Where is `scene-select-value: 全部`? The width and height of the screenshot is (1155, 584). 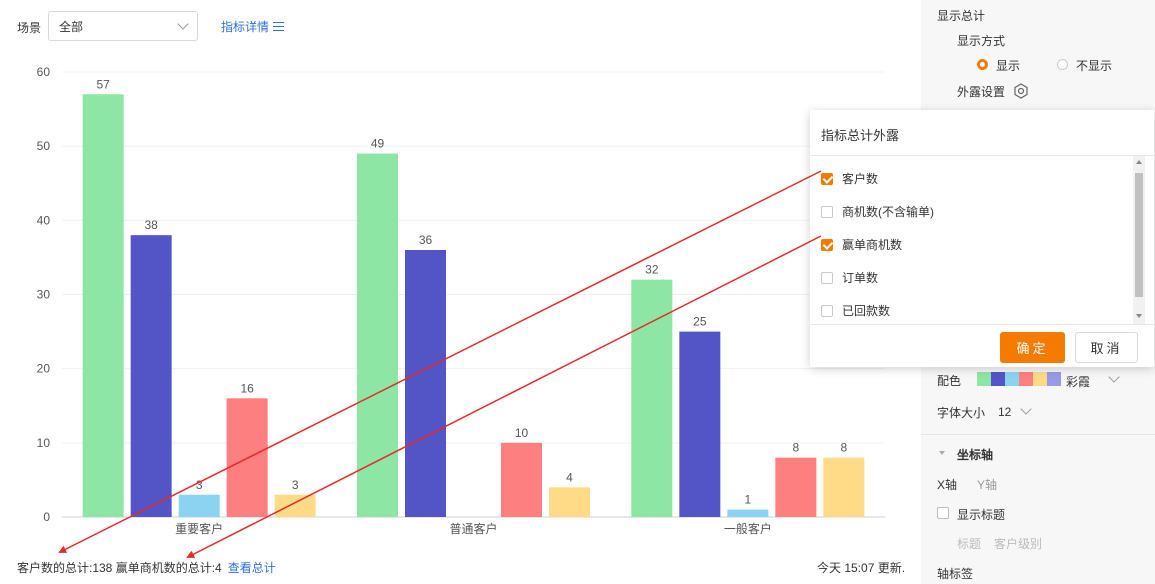
scene-select-value: 全部 is located at coordinates (71, 26).